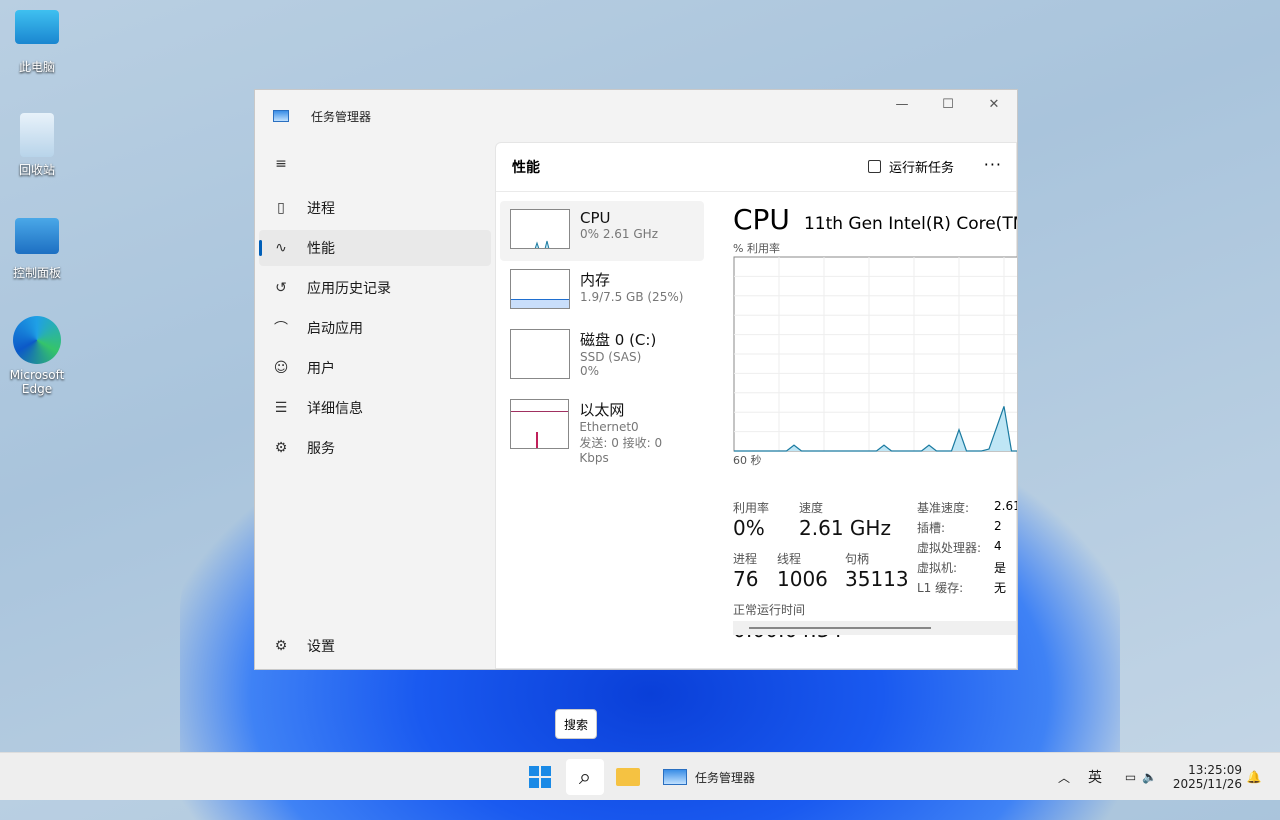 The width and height of the screenshot is (1280, 820). What do you see at coordinates (877, 579) in the screenshot?
I see `handles-value: 35113` at bounding box center [877, 579].